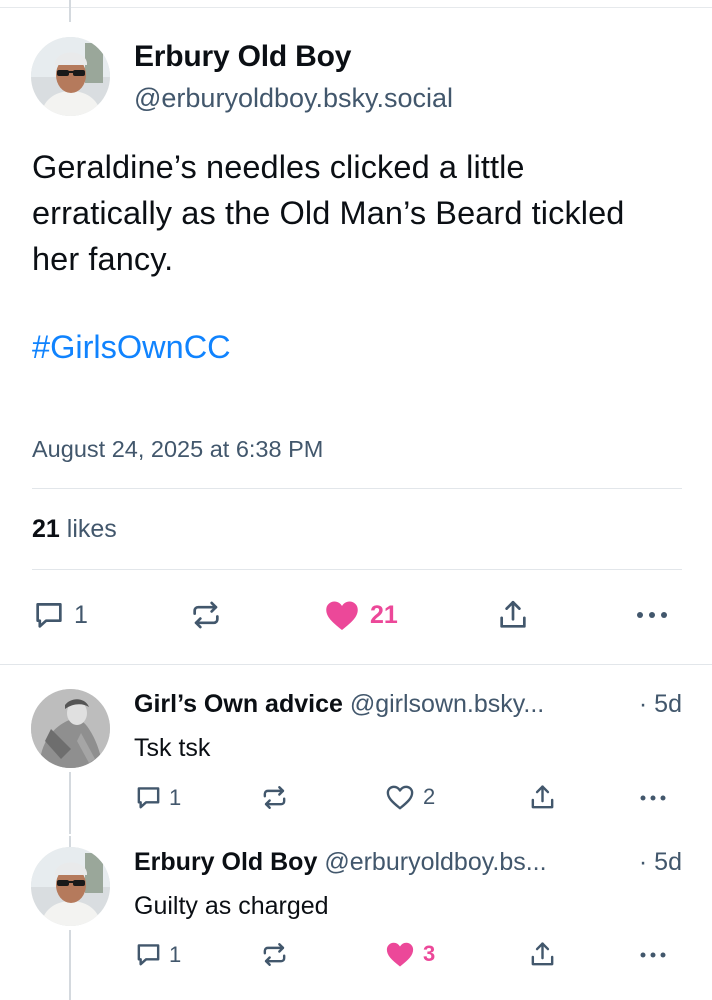 The width and height of the screenshot is (712, 1000). I want to click on heart-outline-icon, so click(400, 797).